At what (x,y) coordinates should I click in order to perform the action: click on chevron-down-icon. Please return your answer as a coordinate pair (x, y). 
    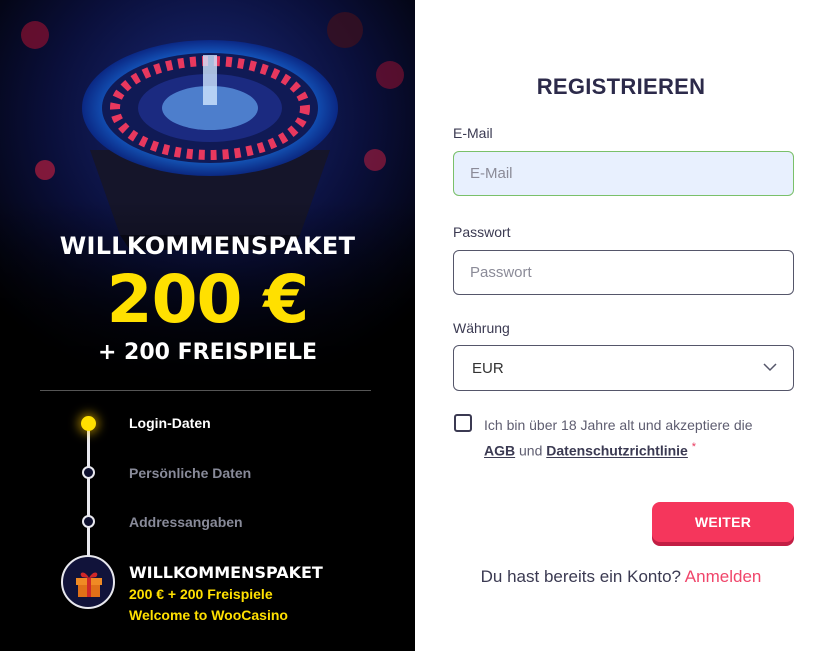
    Looking at the image, I should click on (770, 367).